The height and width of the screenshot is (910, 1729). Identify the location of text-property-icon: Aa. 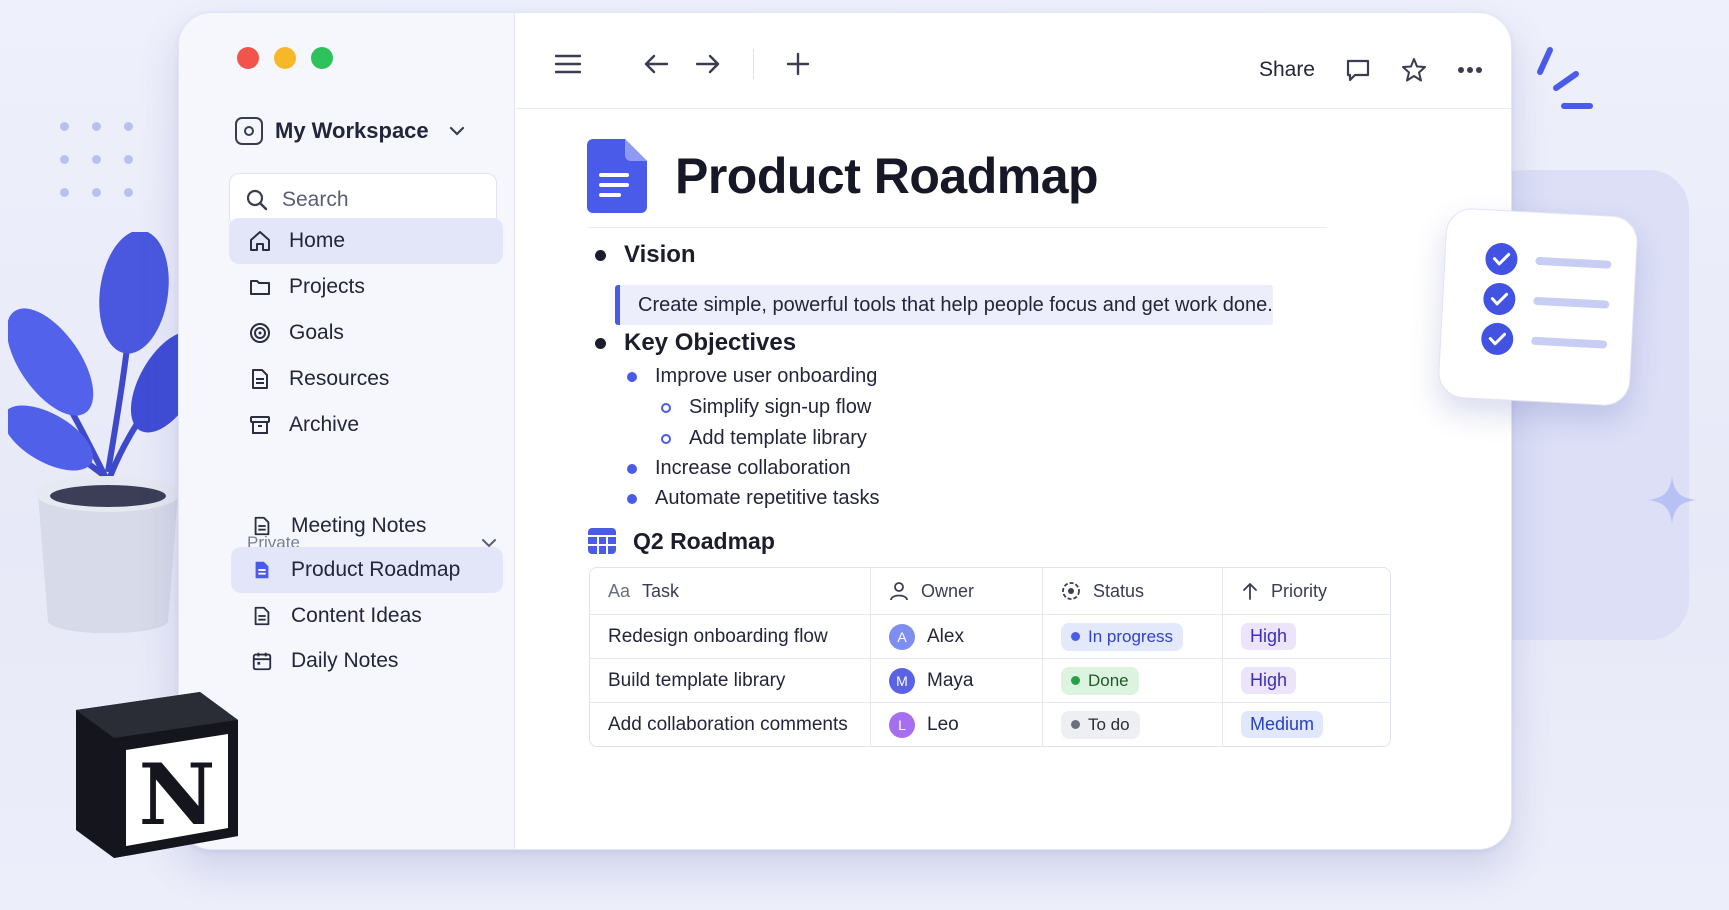
(619, 590).